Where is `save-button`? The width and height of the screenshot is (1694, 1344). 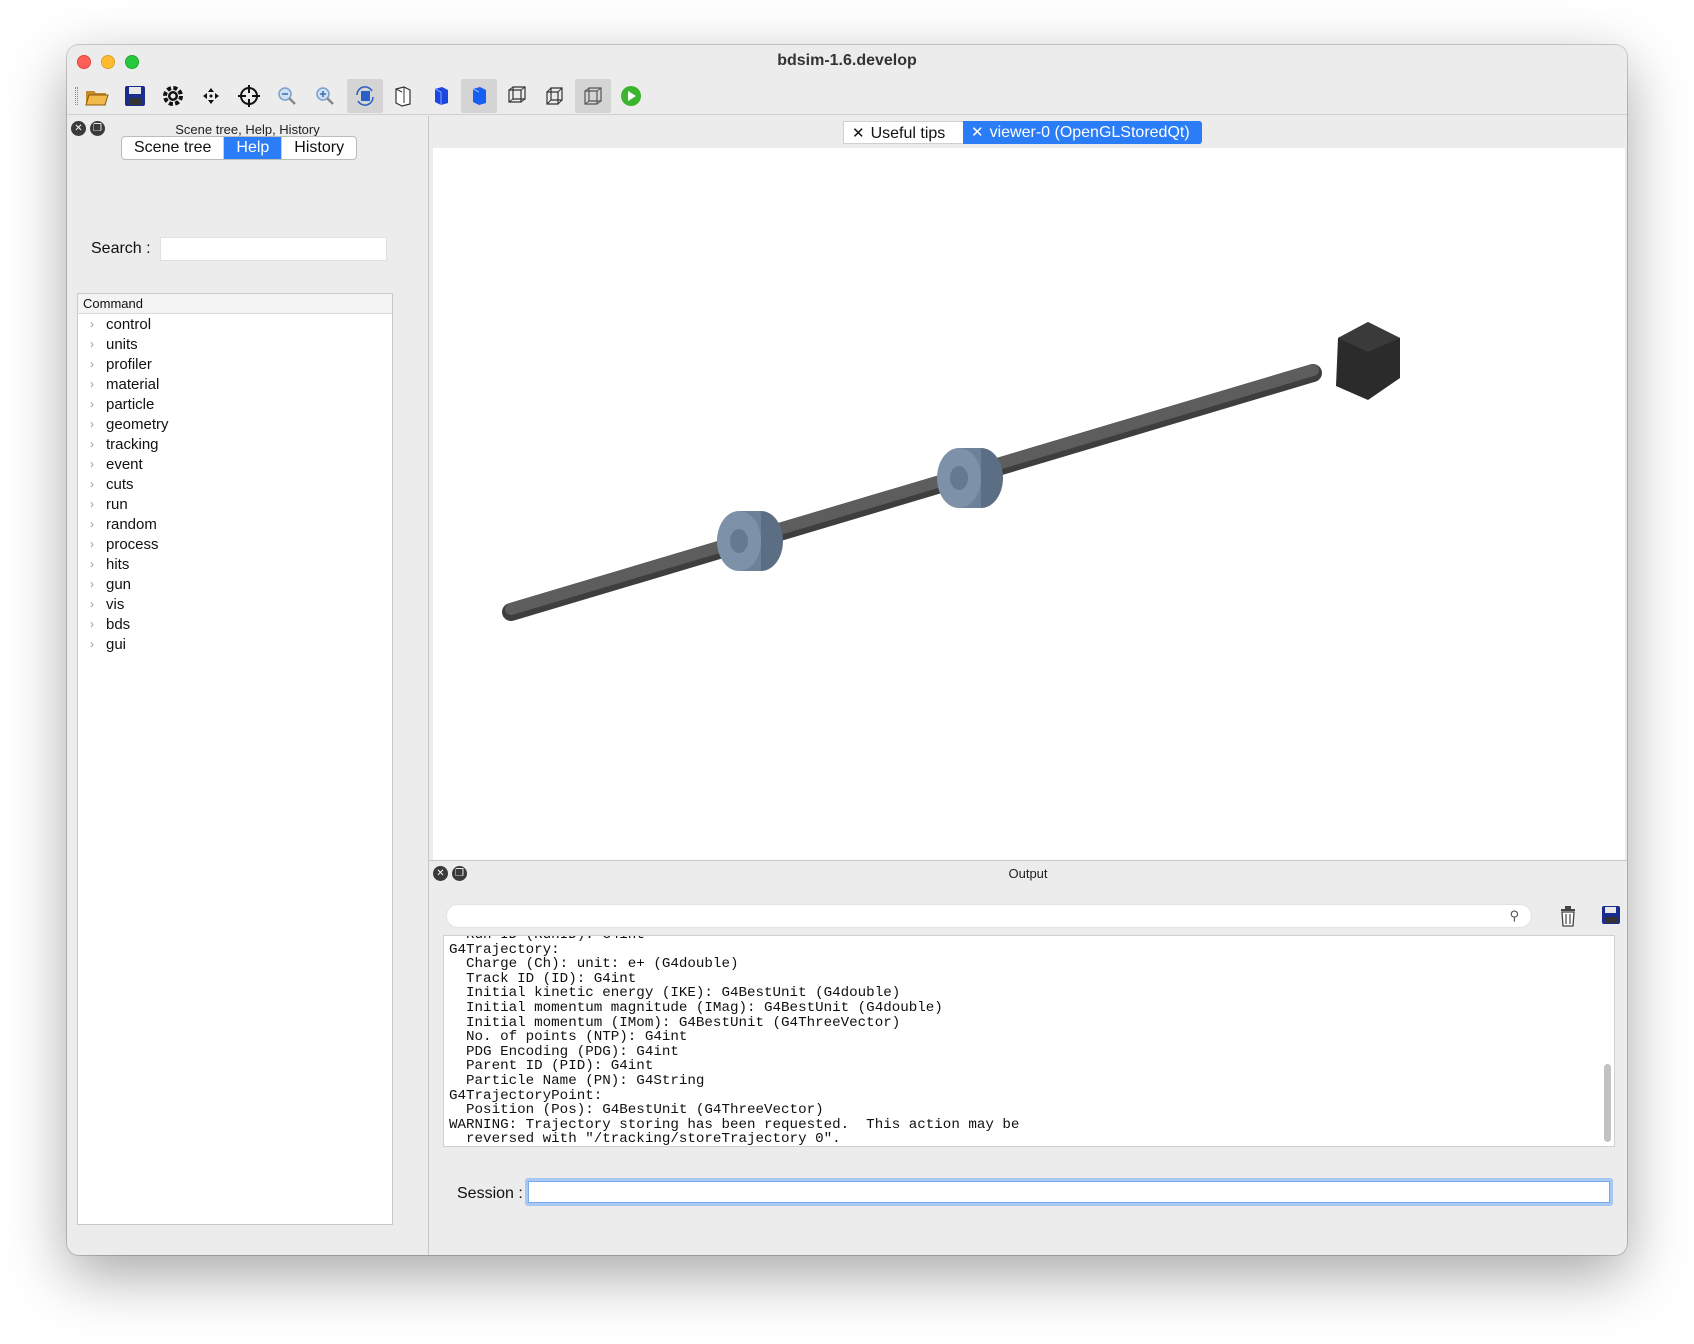 save-button is located at coordinates (135, 96).